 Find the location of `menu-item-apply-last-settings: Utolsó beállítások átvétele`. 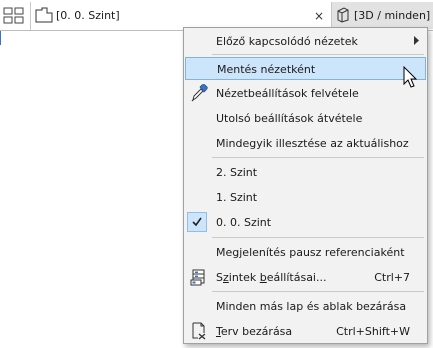

menu-item-apply-last-settings: Utolsó beállítások átvétele is located at coordinates (305, 118).